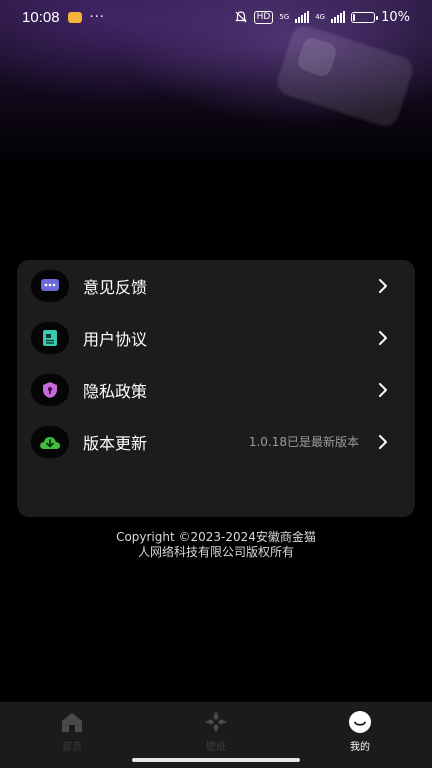 Image resolution: width=432 pixels, height=768 pixels. What do you see at coordinates (303, 442) in the screenshot?
I see `version-status-text: 1.0.18已是最新版本` at bounding box center [303, 442].